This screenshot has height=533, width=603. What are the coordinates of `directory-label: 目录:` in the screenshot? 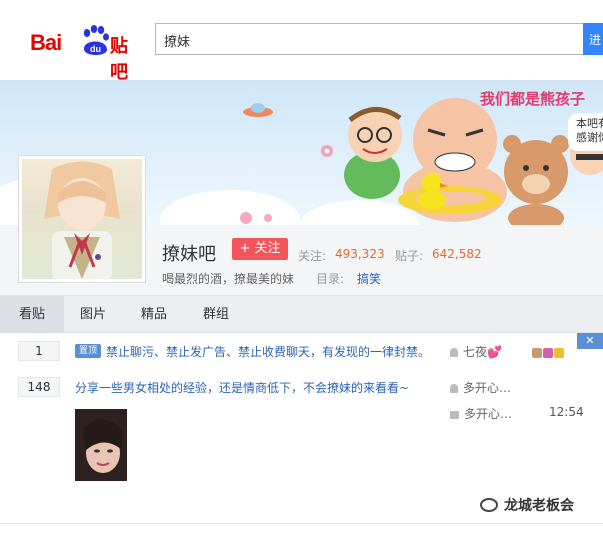 It's located at (330, 279).